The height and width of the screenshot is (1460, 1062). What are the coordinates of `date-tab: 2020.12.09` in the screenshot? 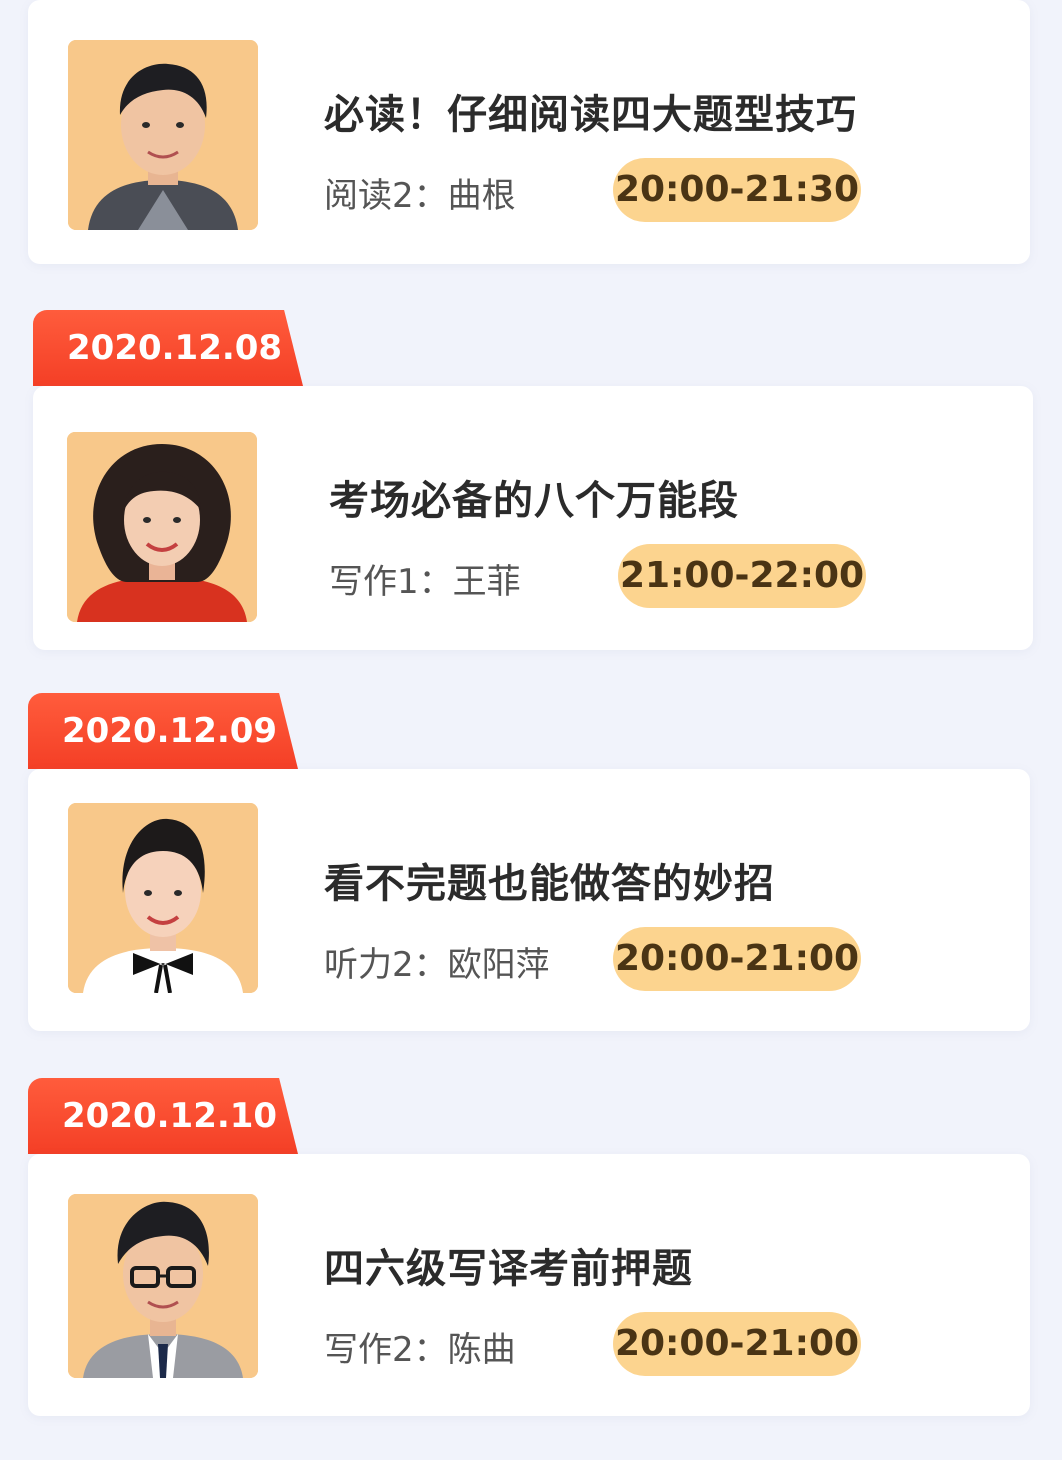 It's located at (163, 731).